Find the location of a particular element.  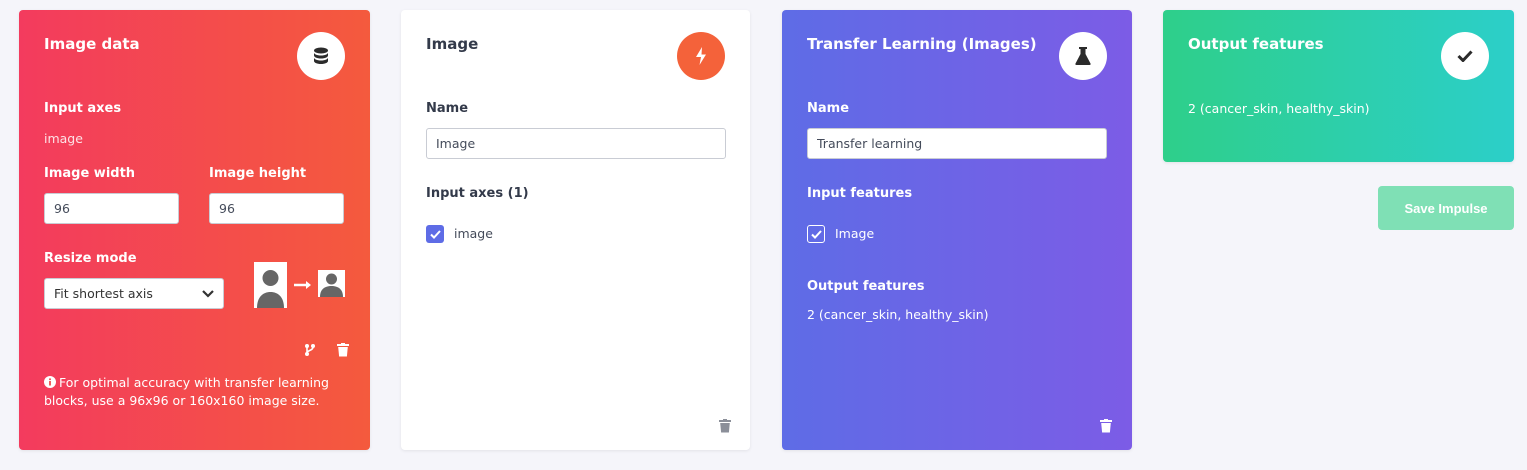

image-input-axes-label: Input axes (1) is located at coordinates (477, 193).